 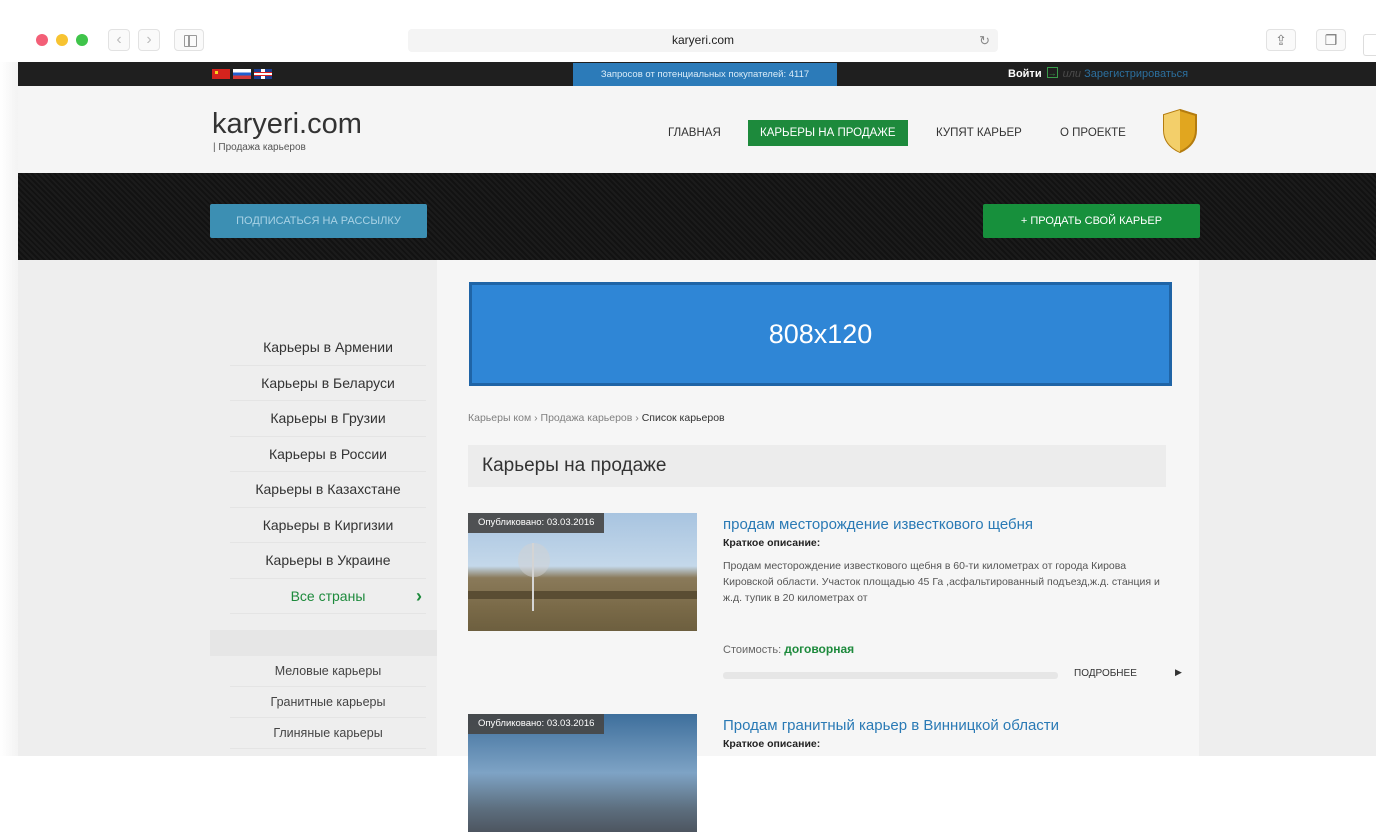 What do you see at coordinates (817, 466) in the screenshot?
I see `page-title-box: Карьеры на продаже` at bounding box center [817, 466].